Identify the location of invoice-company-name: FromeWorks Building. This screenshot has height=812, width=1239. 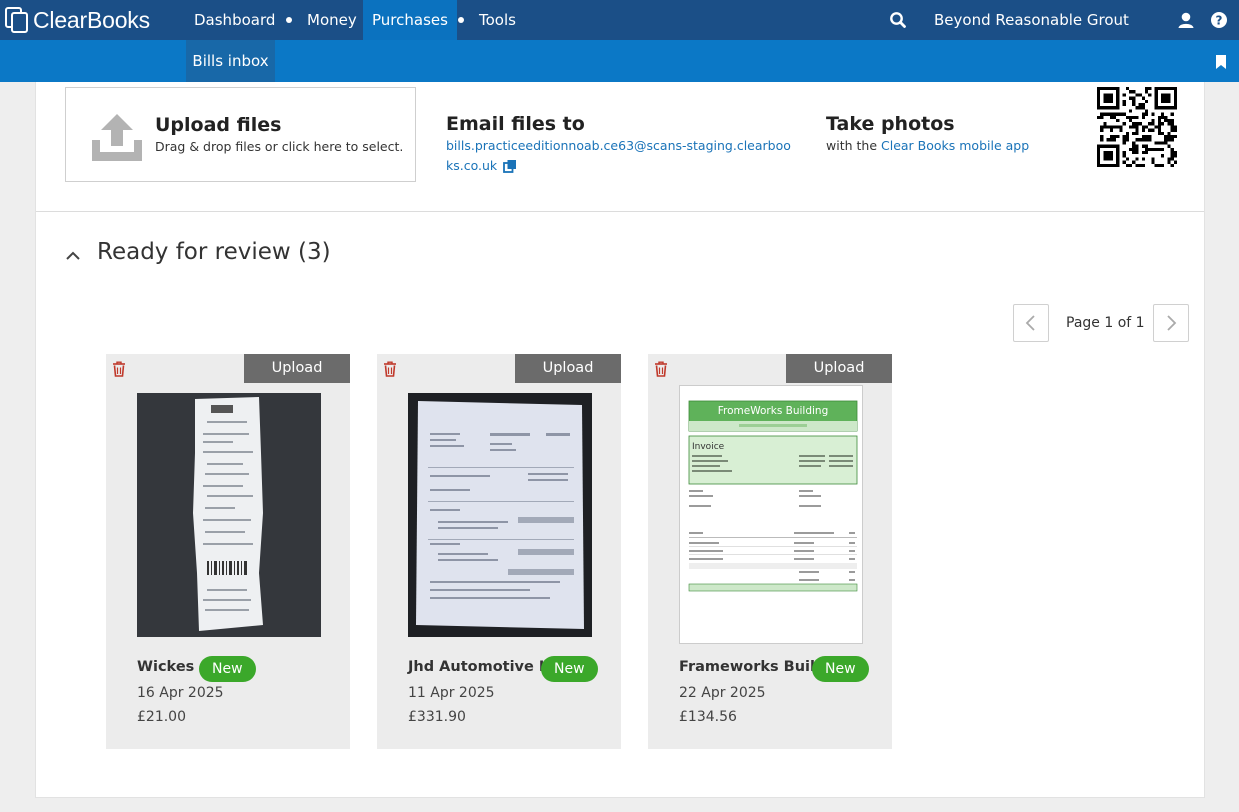
(773, 411).